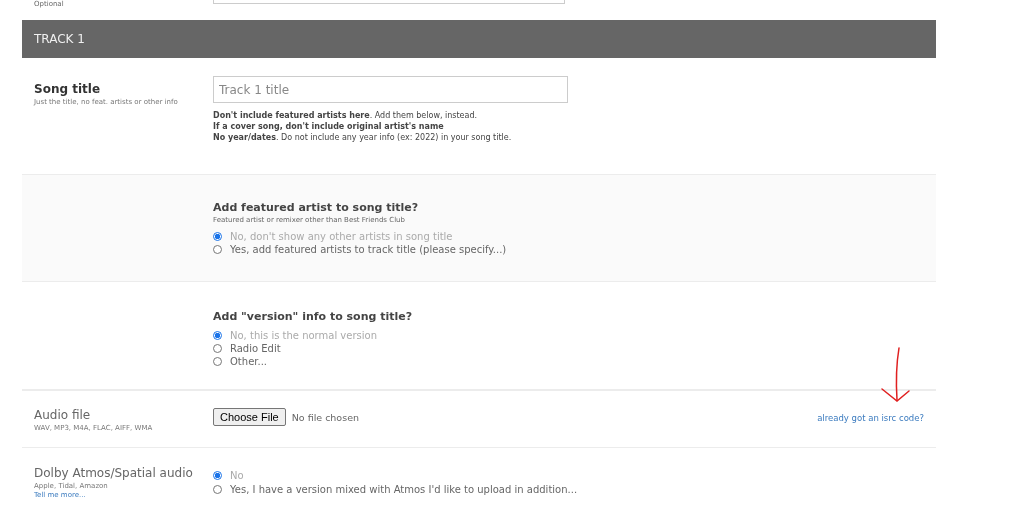  Describe the element at coordinates (249, 417) in the screenshot. I see `choose-file-button: Choose File` at that location.